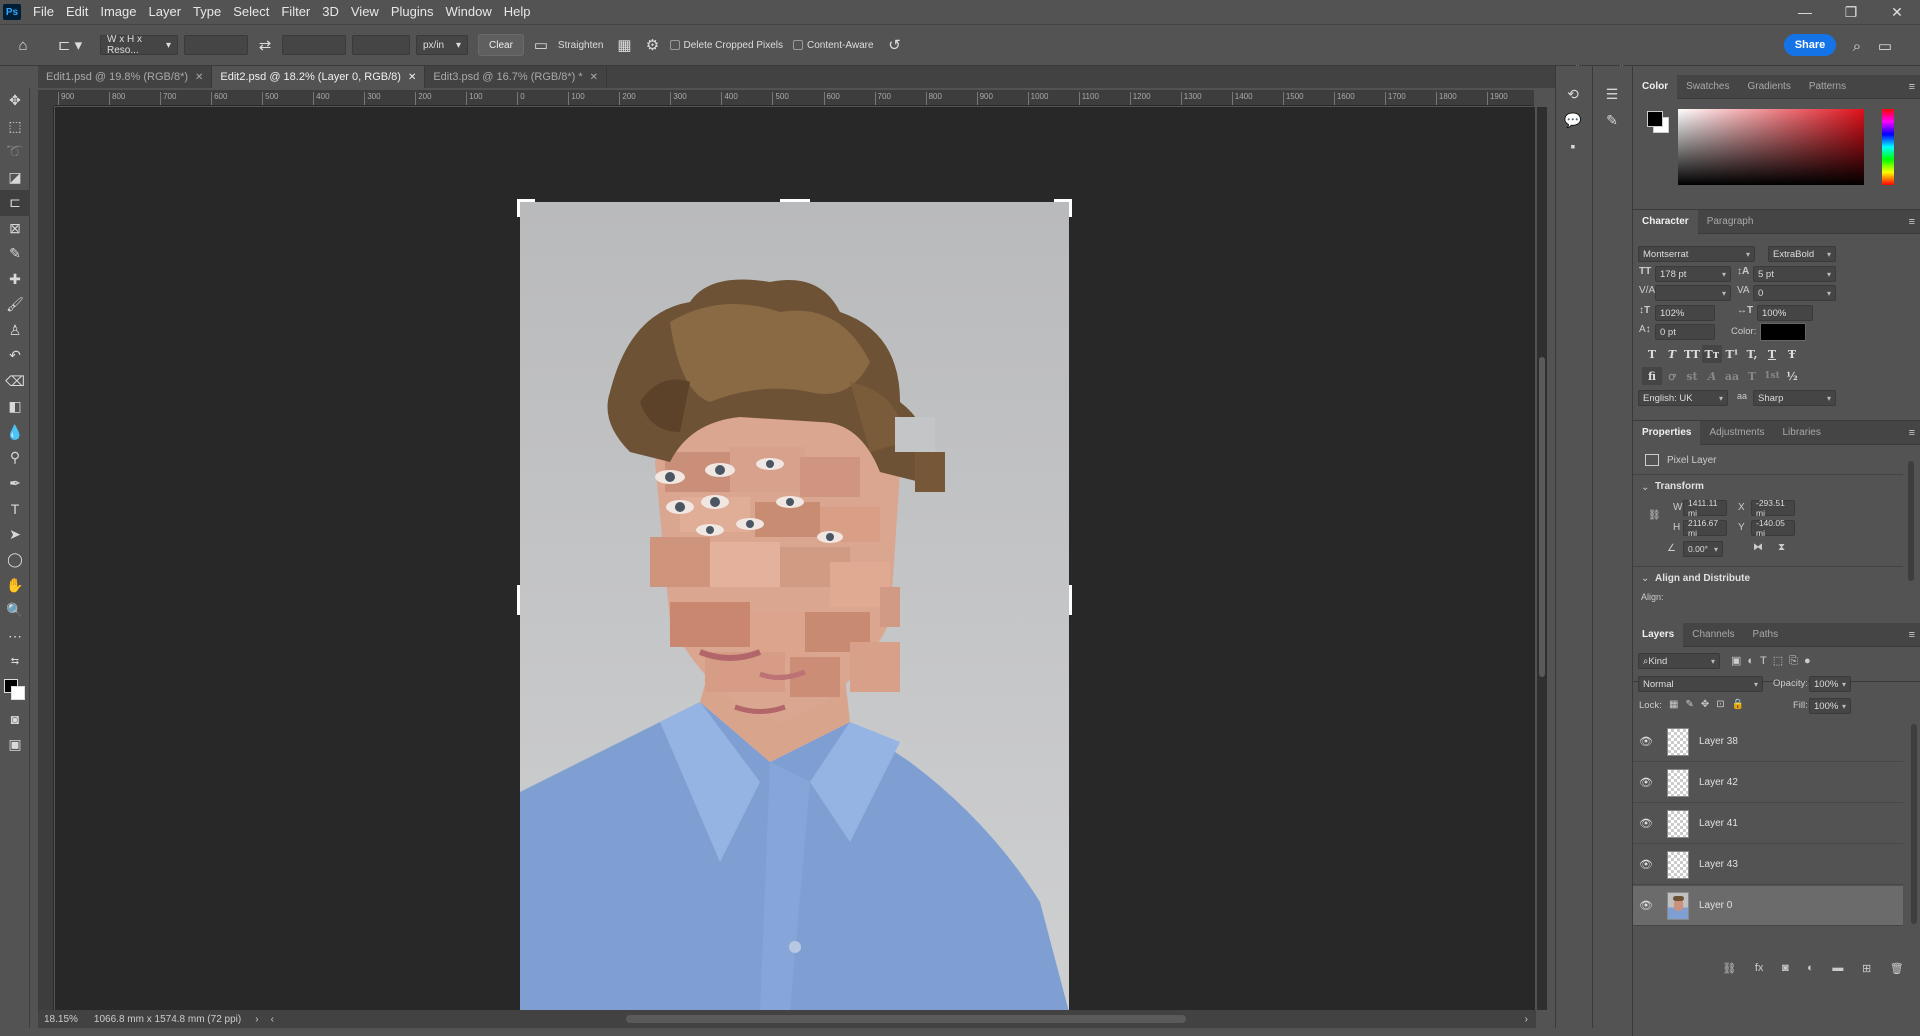 This screenshot has width=1920, height=1036. Describe the element at coordinates (1758, 547) in the screenshot. I see `flip-horizontal-icon: ⧓` at that location.